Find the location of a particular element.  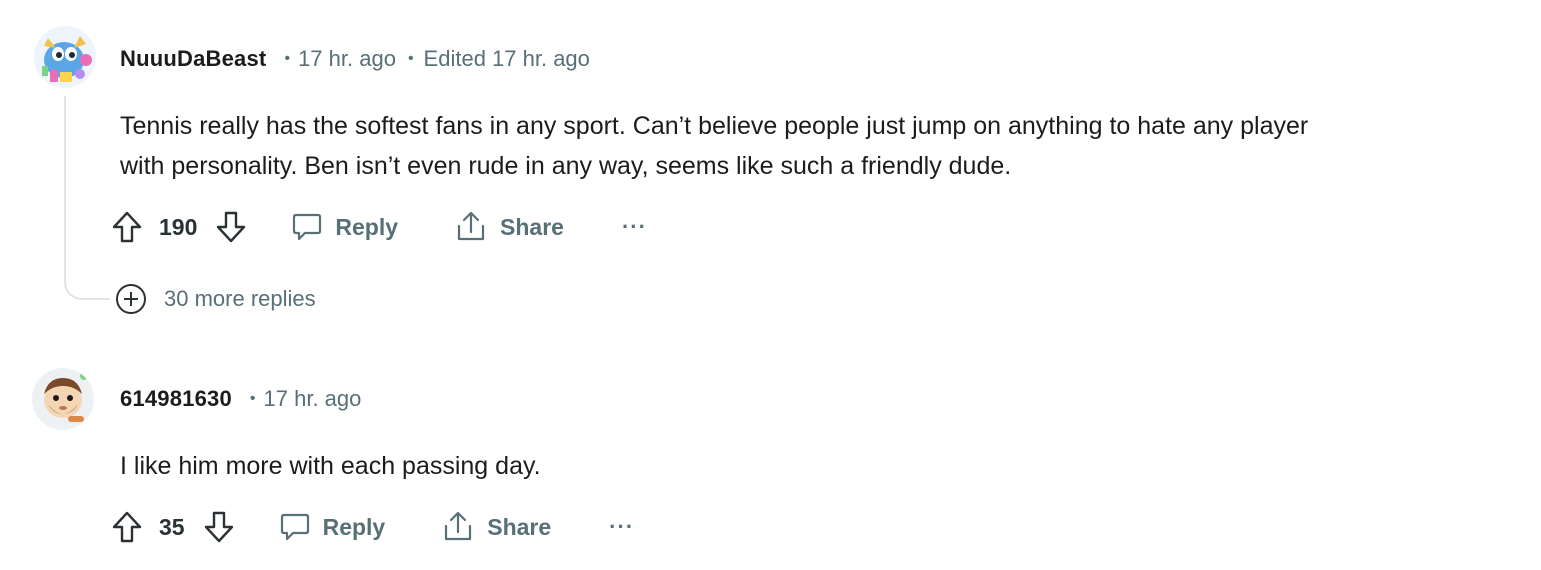

edited-label: Edited 17 hr. ago is located at coordinates (506, 58).